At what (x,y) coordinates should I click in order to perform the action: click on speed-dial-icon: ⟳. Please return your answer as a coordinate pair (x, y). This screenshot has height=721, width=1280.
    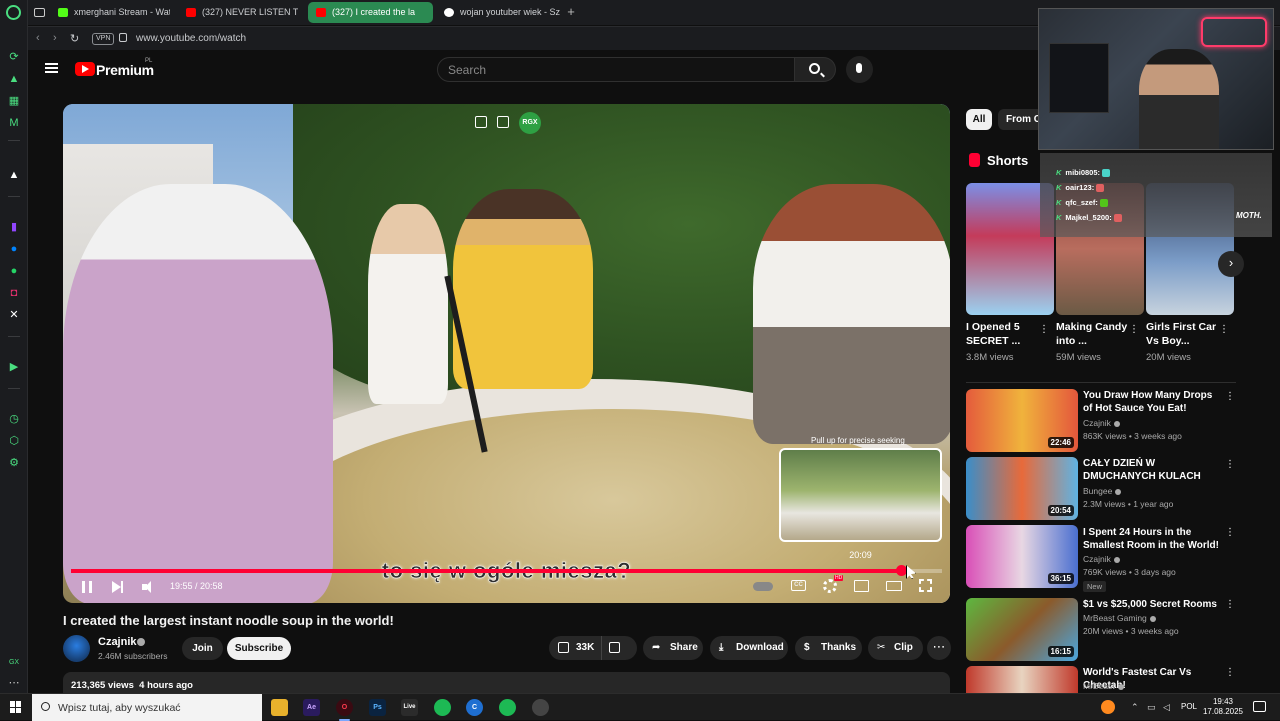
    Looking at the image, I should click on (14, 57).